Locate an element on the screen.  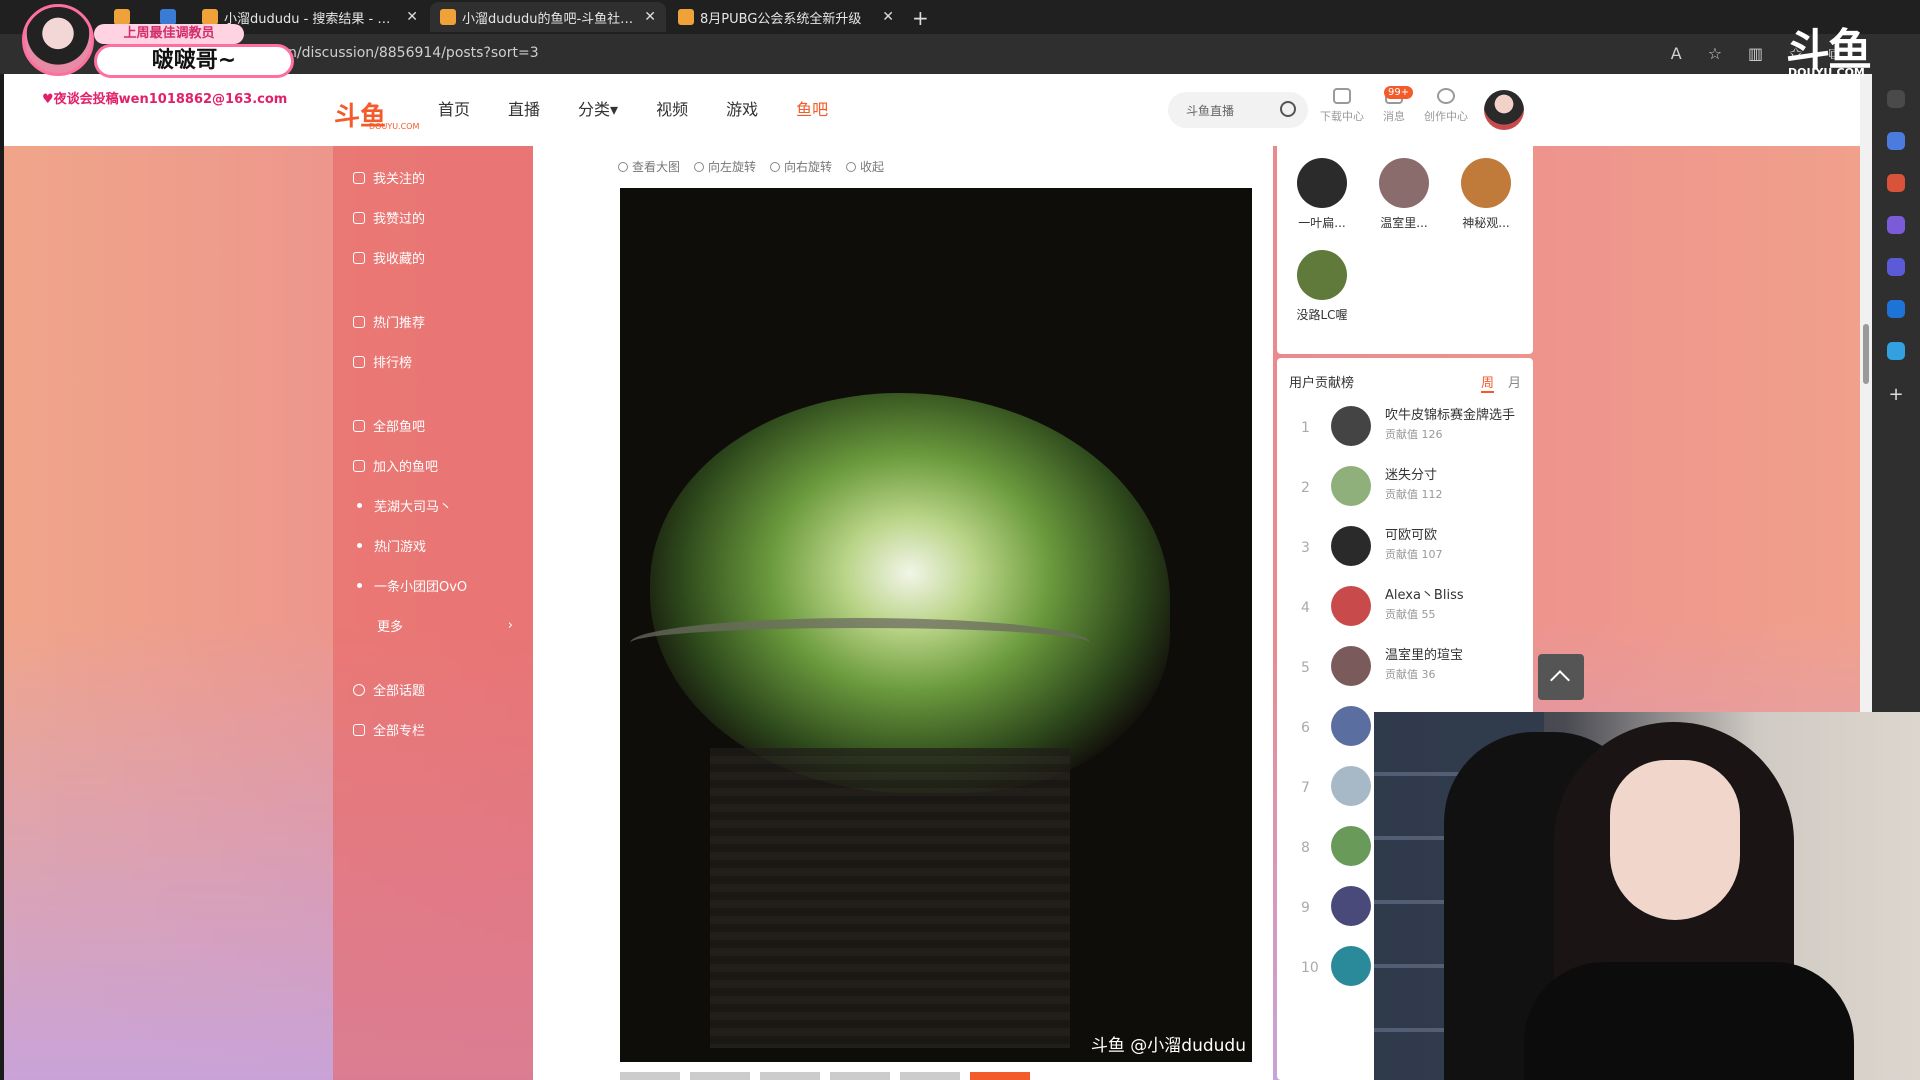
download-center-button: 下载中心 is located at coordinates (1342, 106).